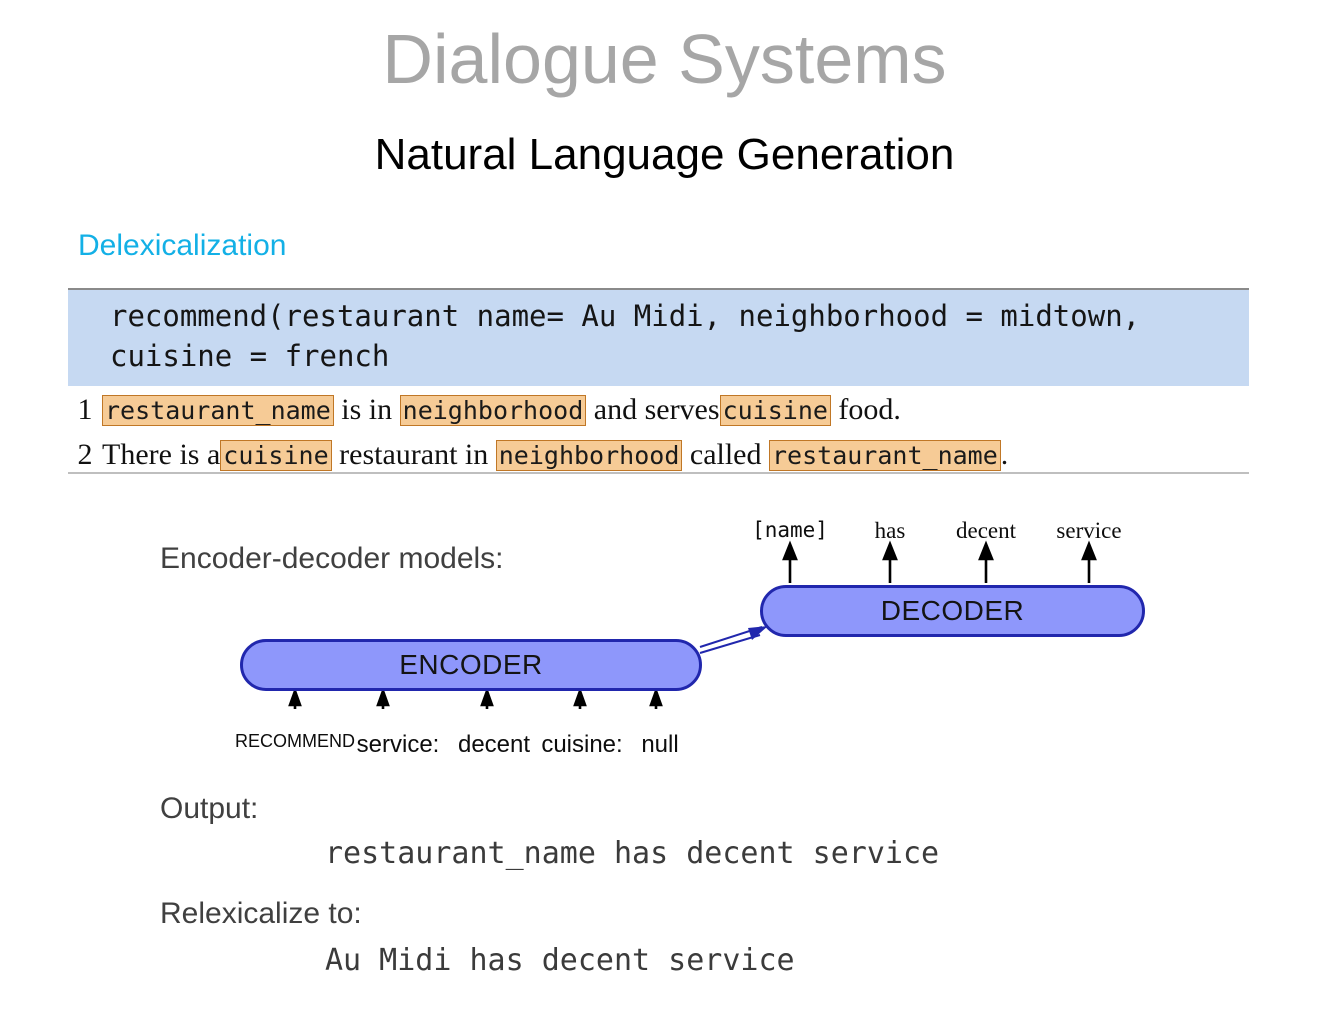 Image resolution: width=1329 pixels, height=1018 pixels. What do you see at coordinates (664, 154) in the screenshot?
I see `page-subtitle: Natural Language Generation` at bounding box center [664, 154].